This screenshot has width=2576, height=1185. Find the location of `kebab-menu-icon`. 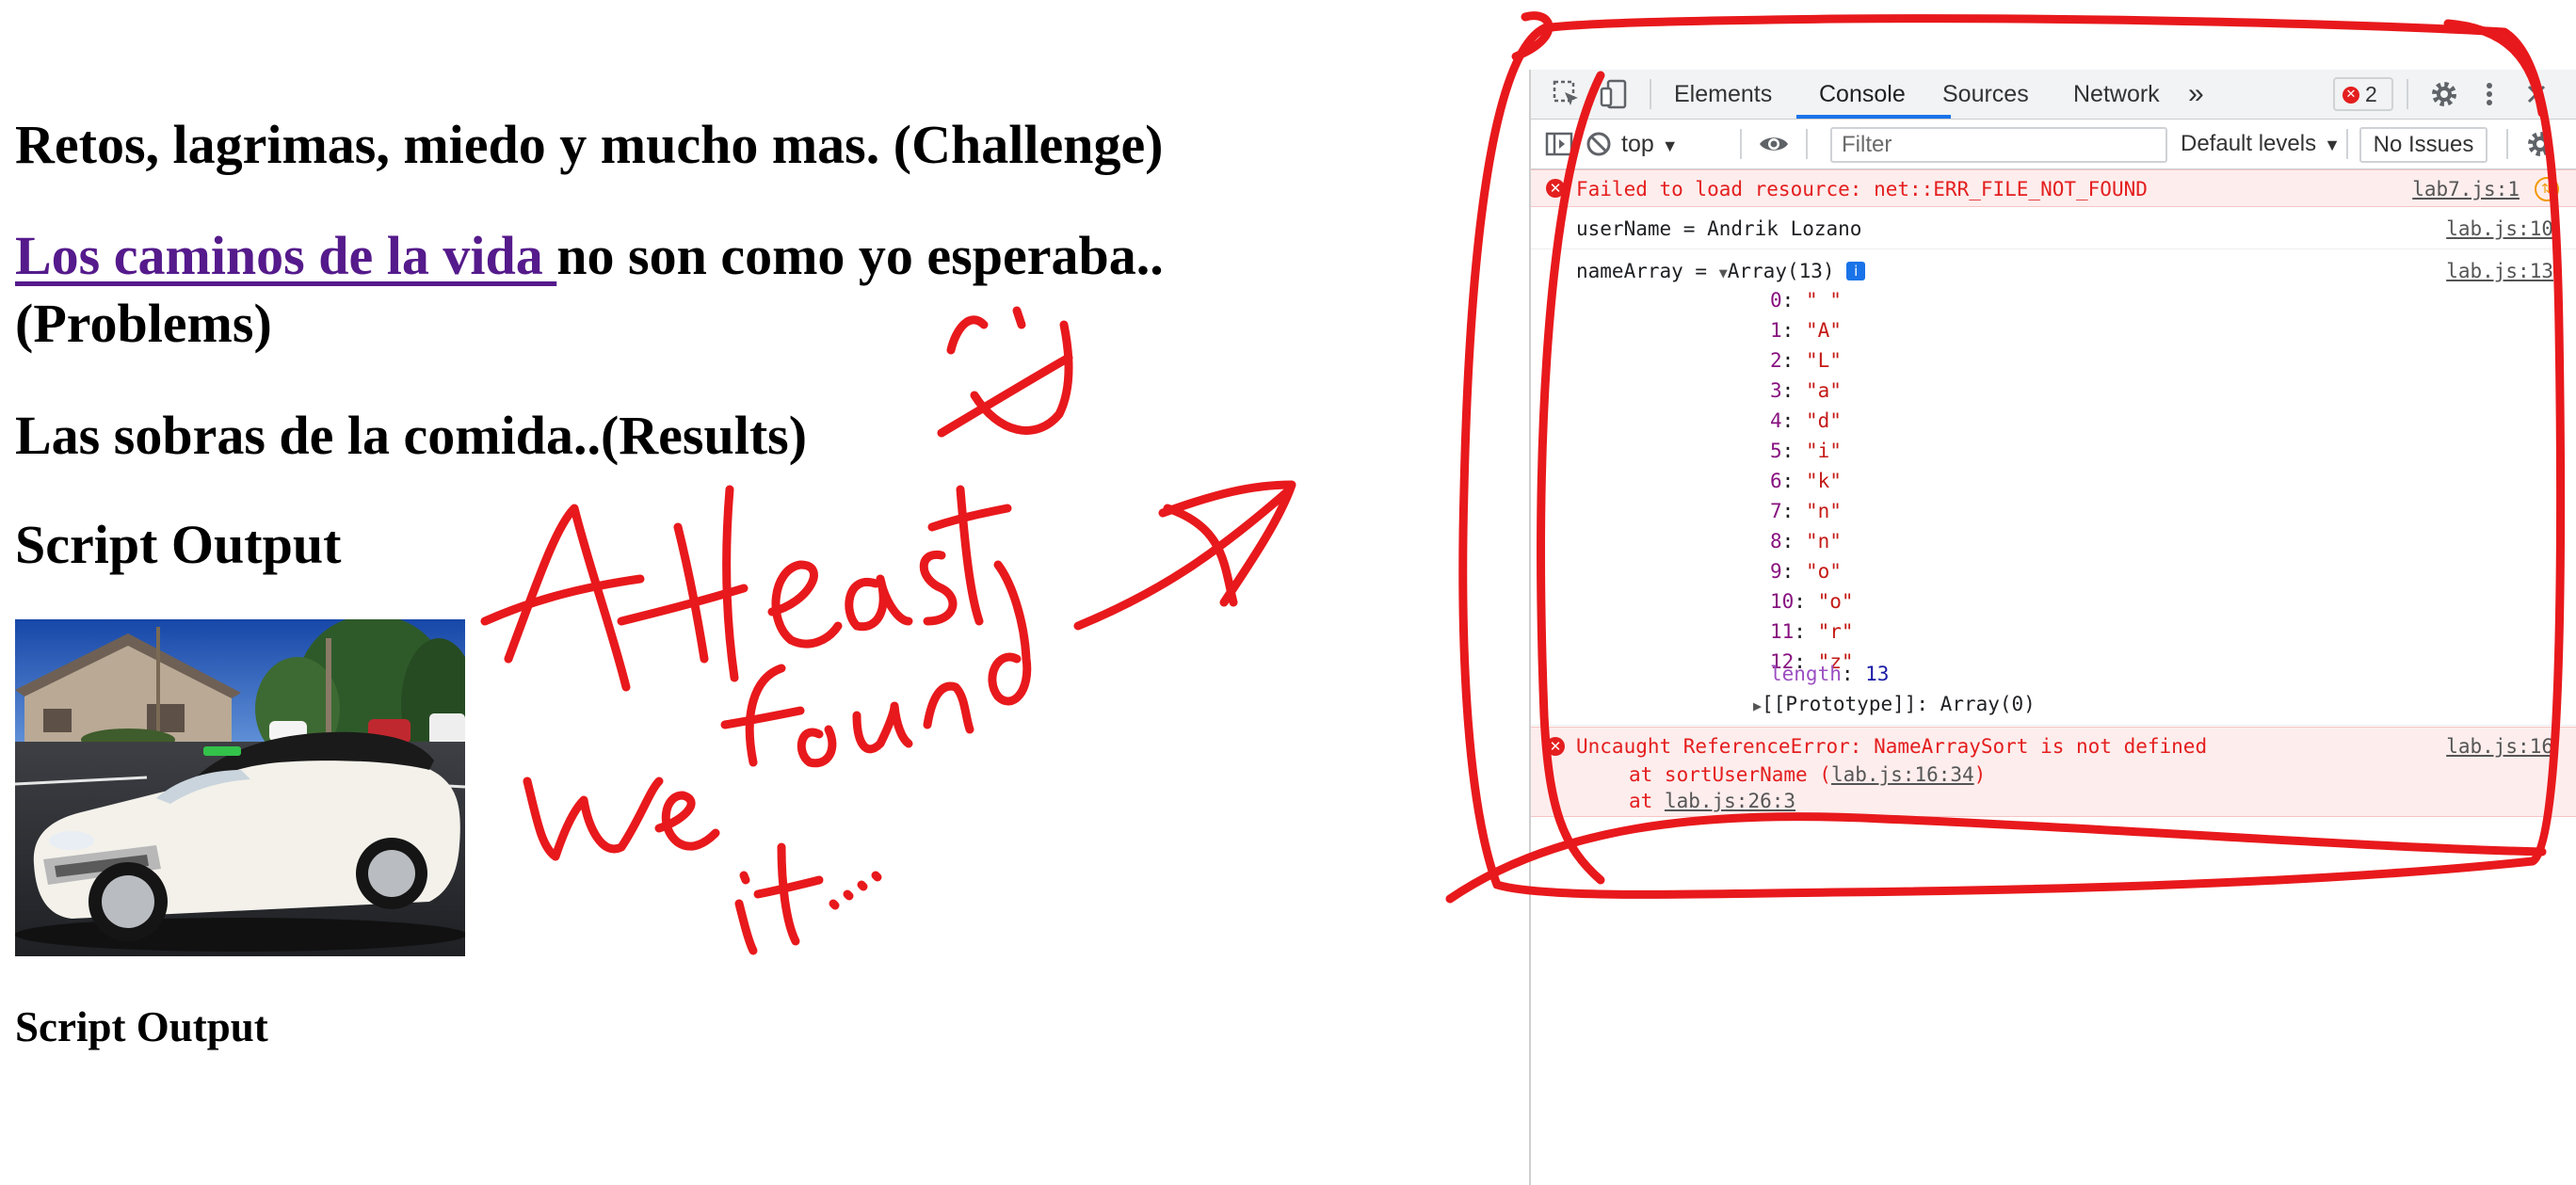

kebab-menu-icon is located at coordinates (2489, 94).